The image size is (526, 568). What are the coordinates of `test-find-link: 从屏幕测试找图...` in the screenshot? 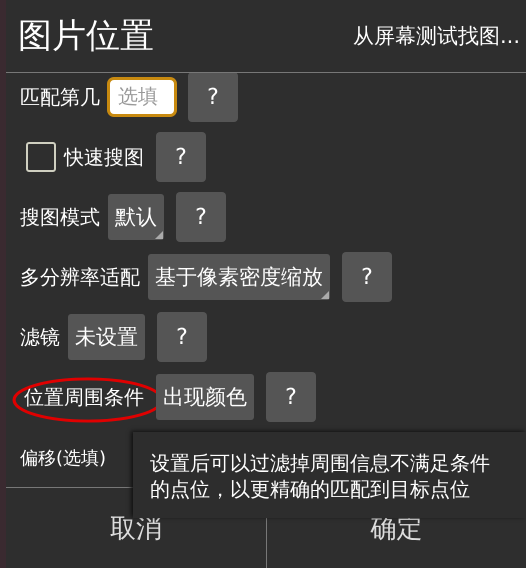 It's located at (436, 36).